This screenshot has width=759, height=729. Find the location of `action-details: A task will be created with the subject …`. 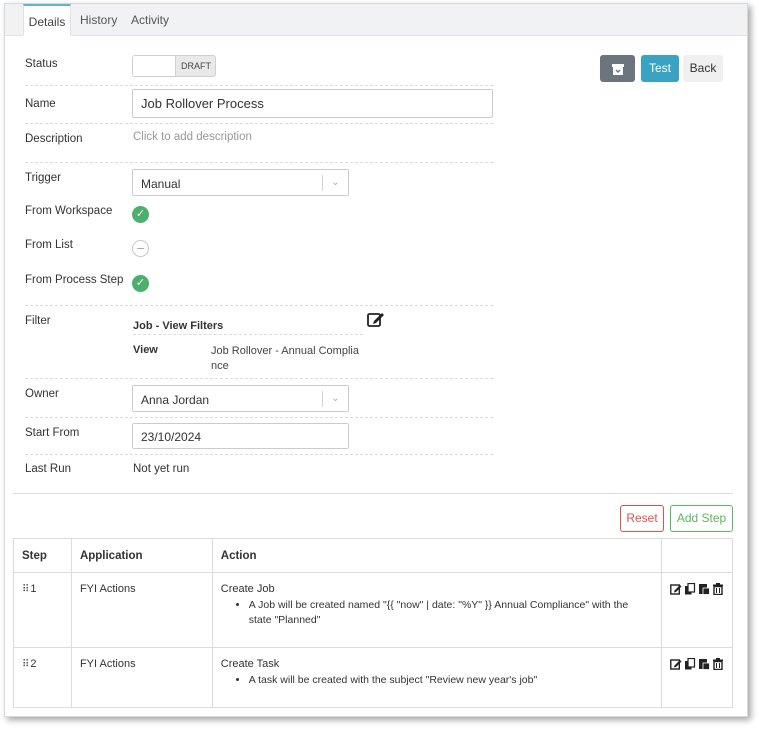

action-details: A task will be created with the subject … is located at coordinates (437, 680).